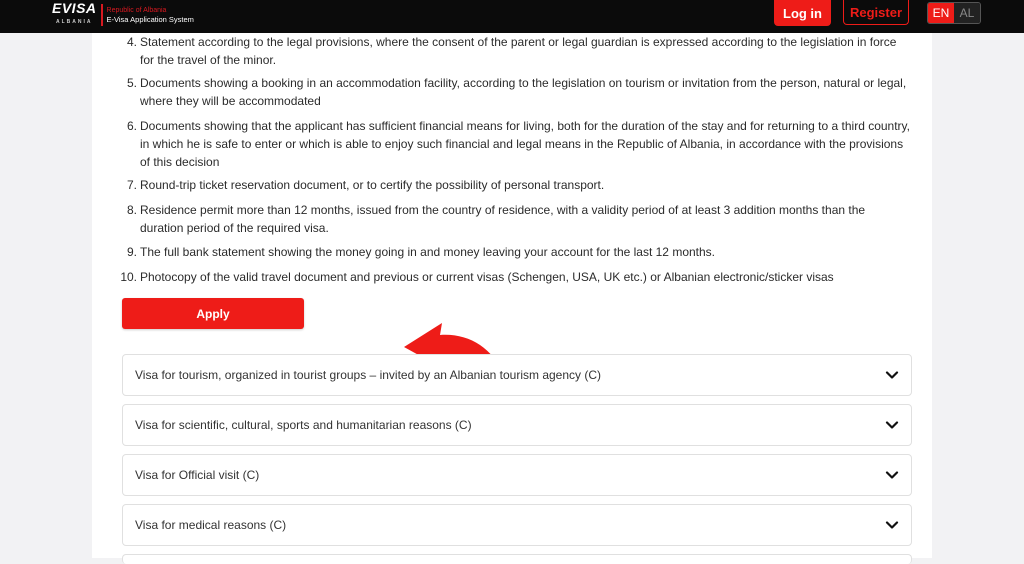 Image resolution: width=1024 pixels, height=564 pixels. What do you see at coordinates (150, 19) in the screenshot?
I see `logo-line2: E-Visa Application System` at bounding box center [150, 19].